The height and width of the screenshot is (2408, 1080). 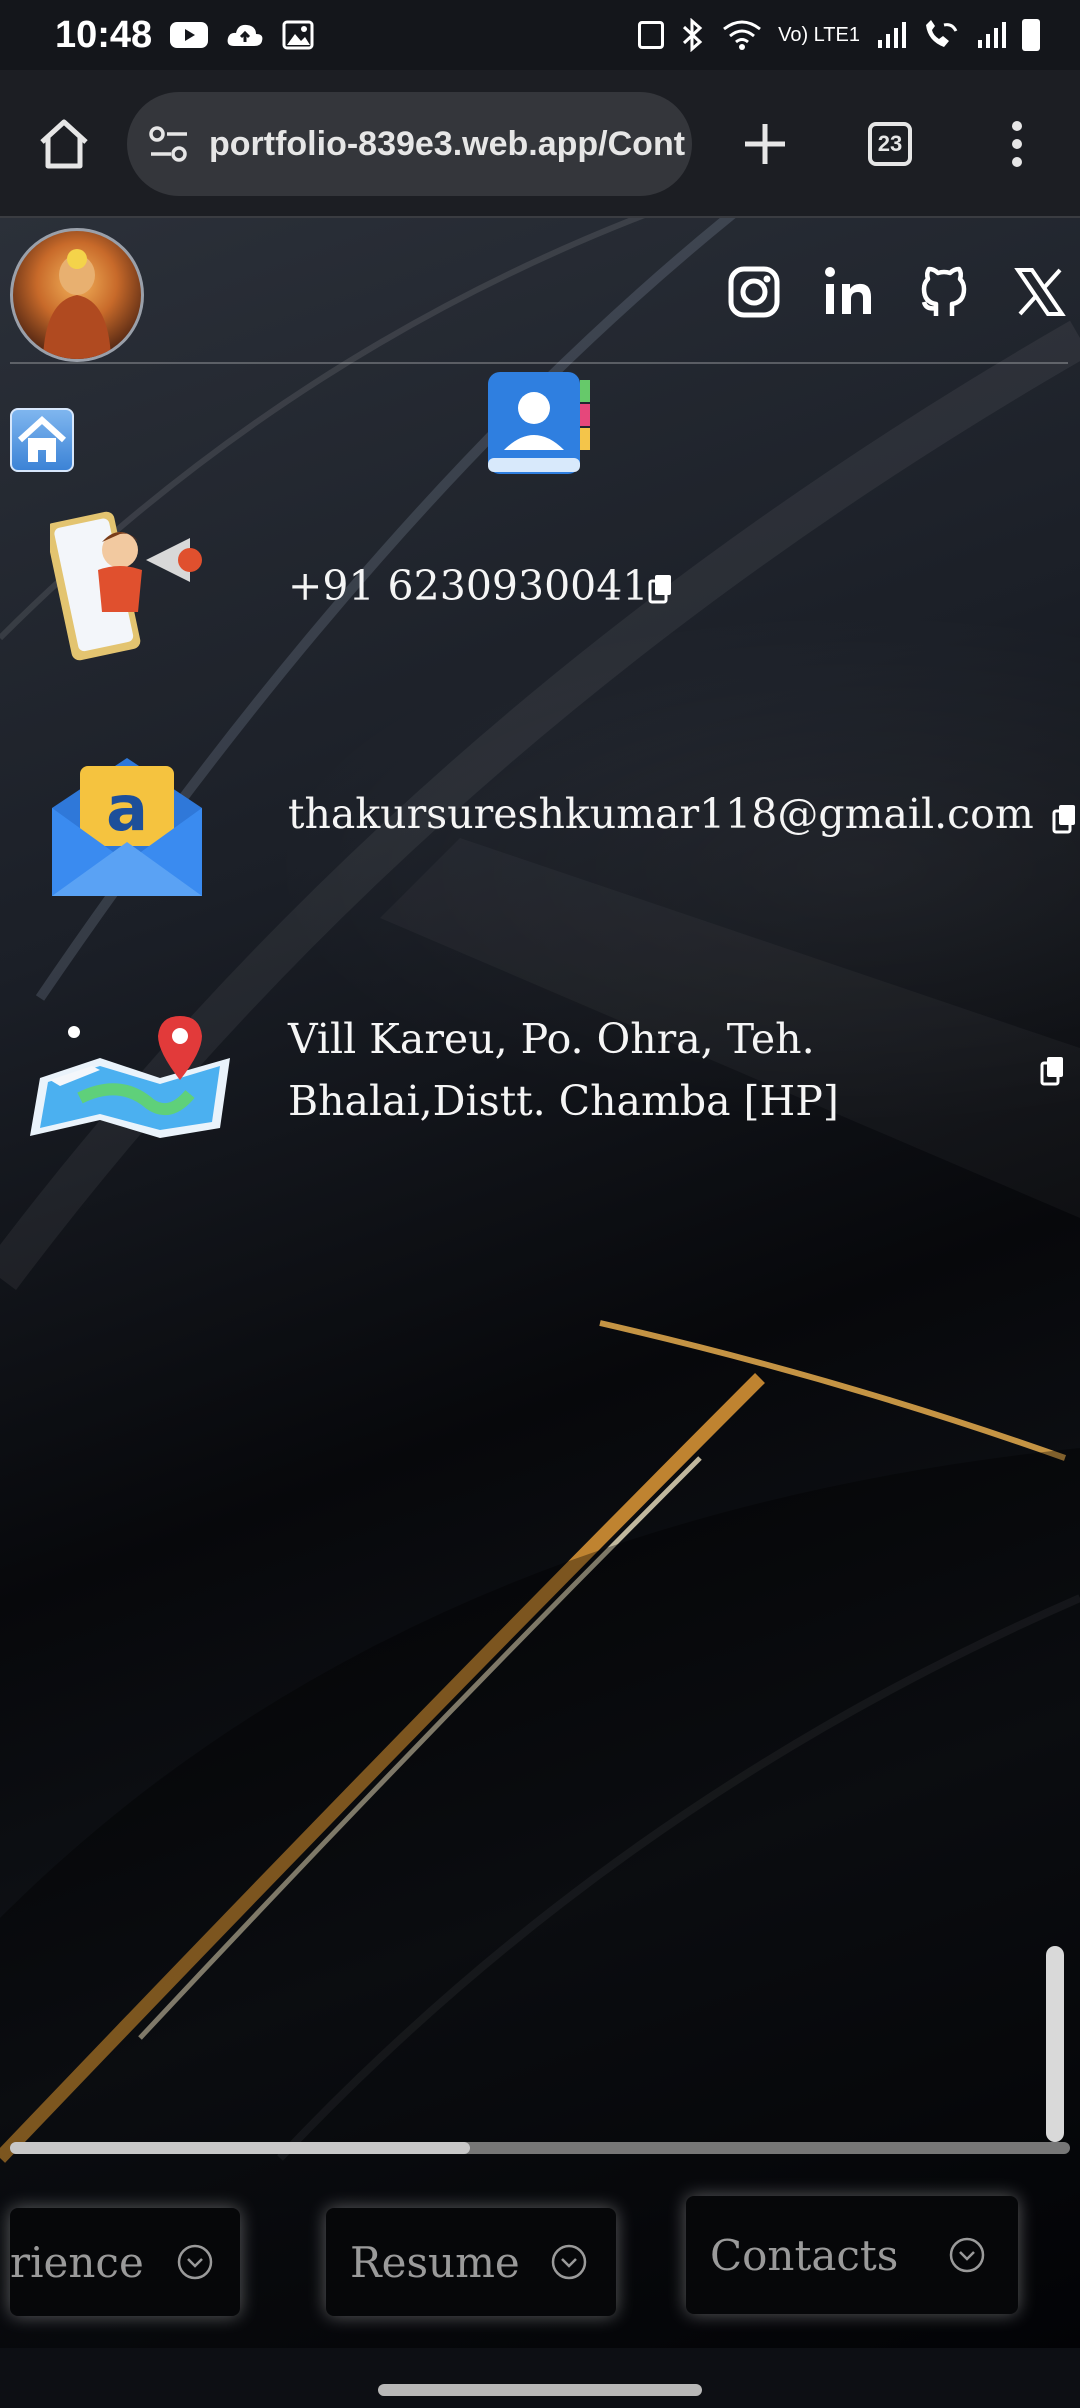 I want to click on system-navigation-bar, so click(x=540, y=2378).